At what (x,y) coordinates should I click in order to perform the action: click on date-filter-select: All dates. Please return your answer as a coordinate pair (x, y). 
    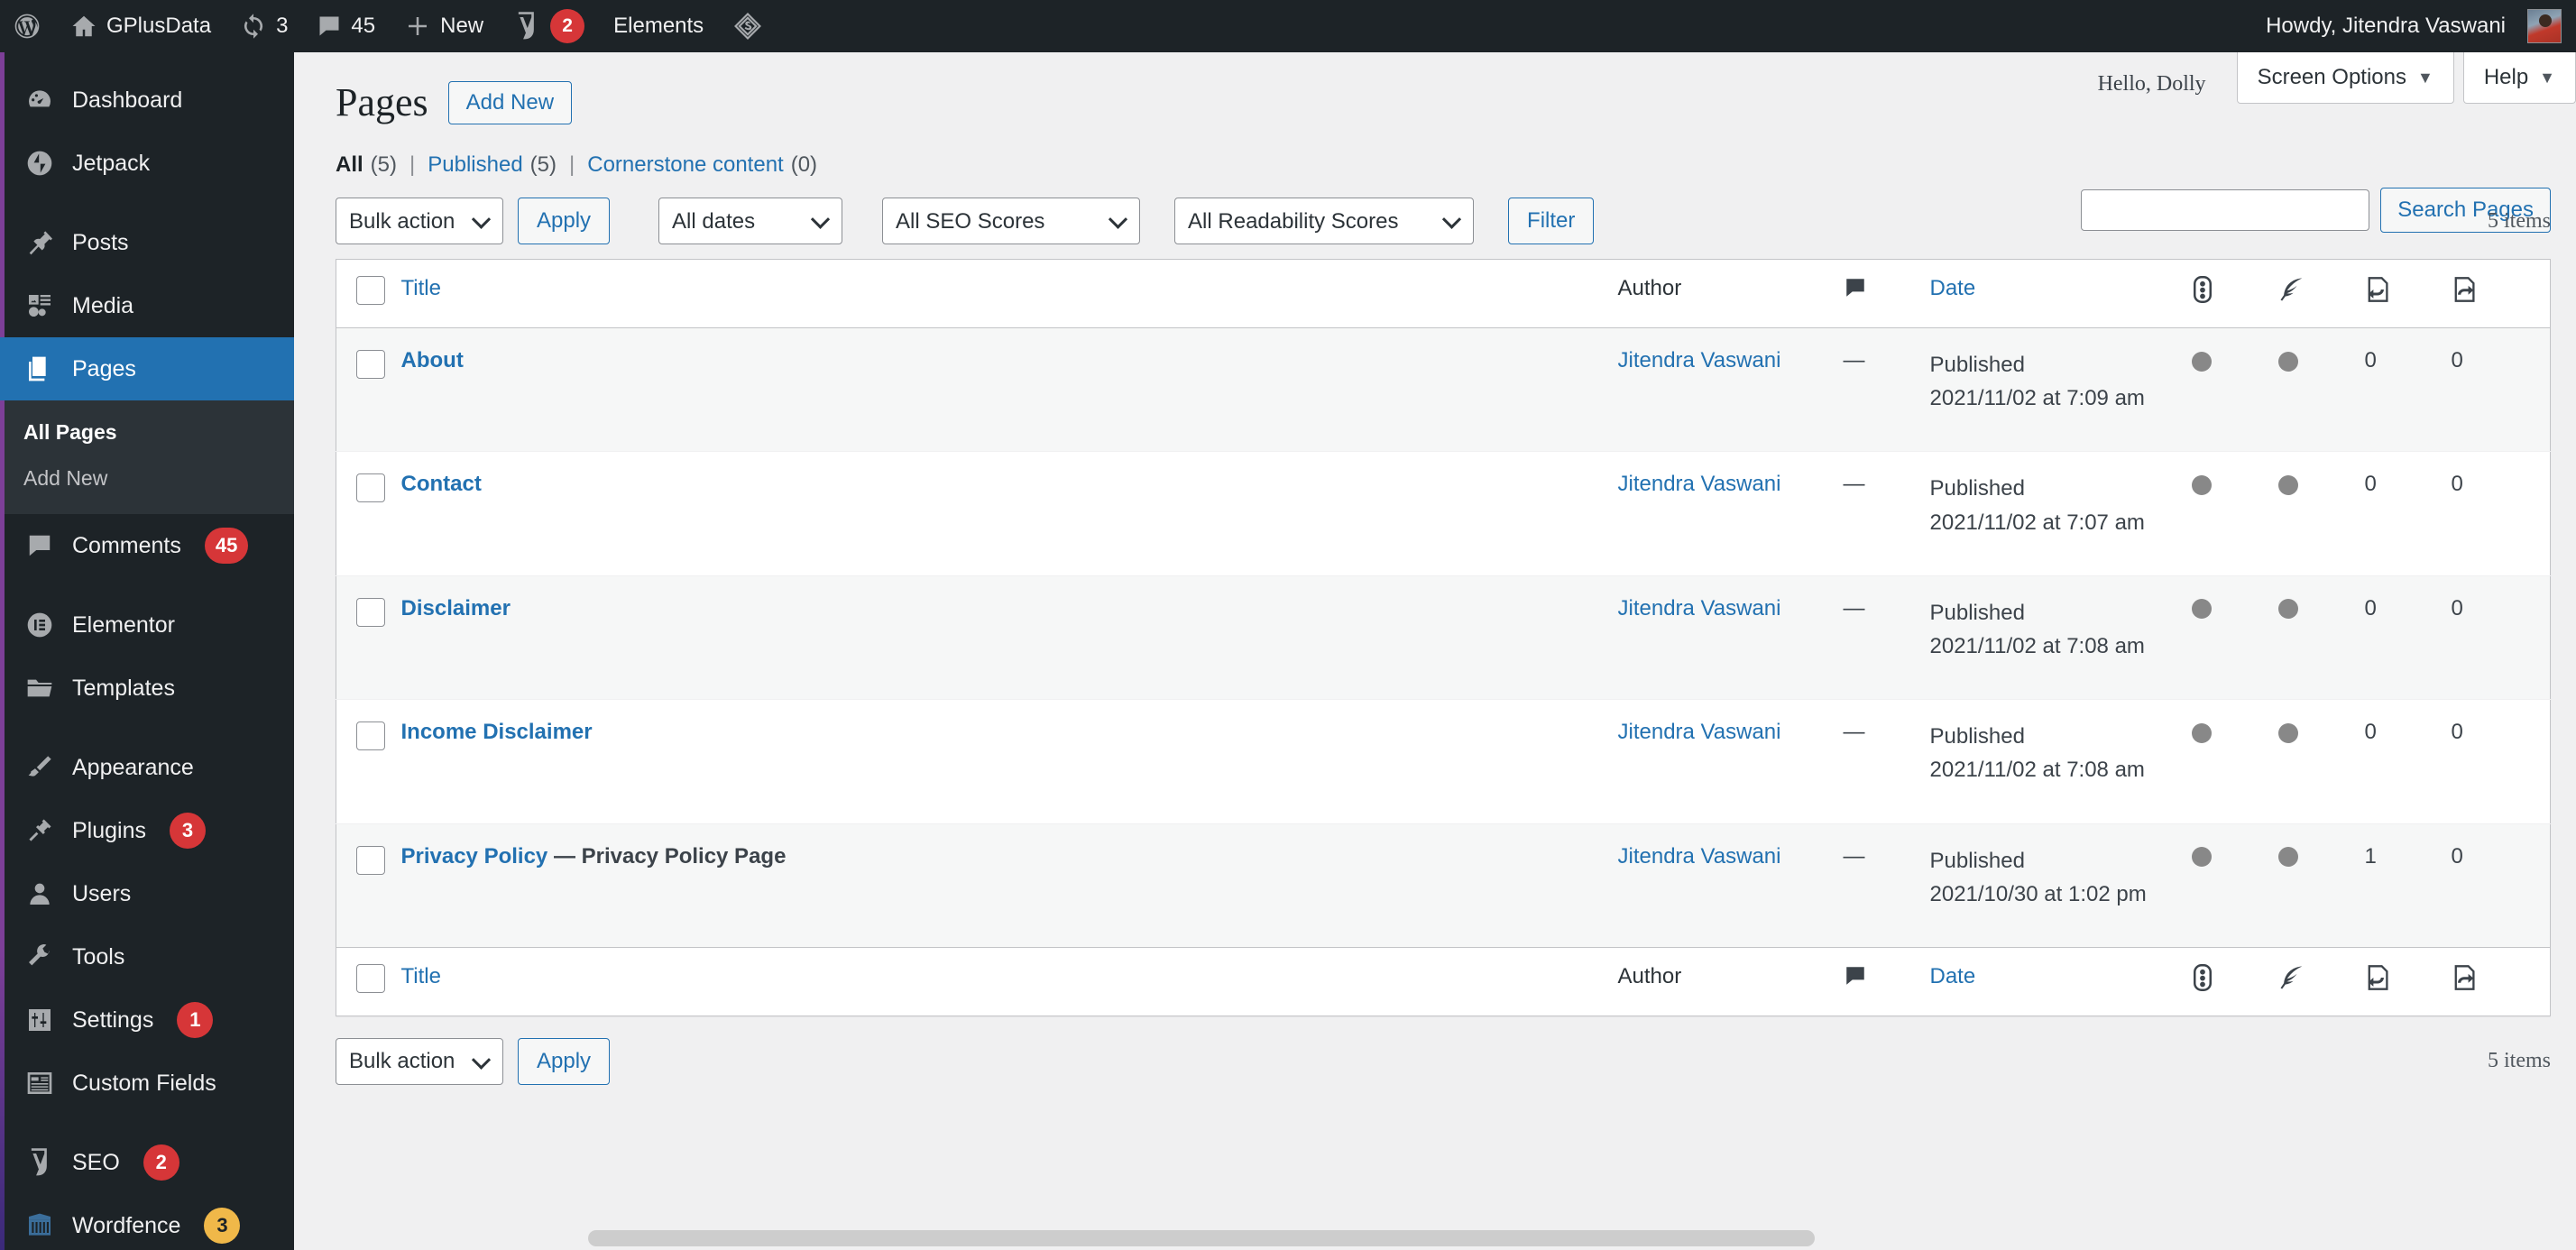
    Looking at the image, I should click on (750, 221).